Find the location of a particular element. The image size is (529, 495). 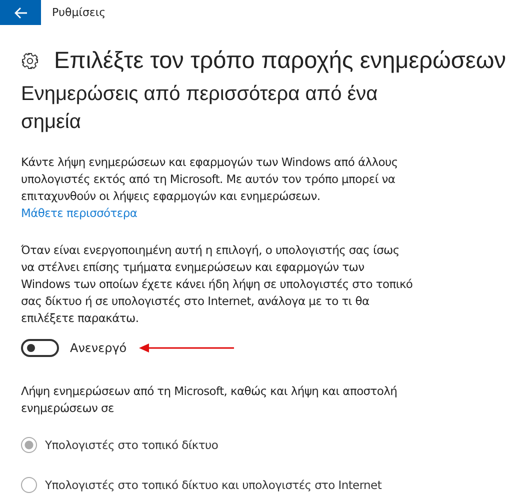

back-button is located at coordinates (20, 12).